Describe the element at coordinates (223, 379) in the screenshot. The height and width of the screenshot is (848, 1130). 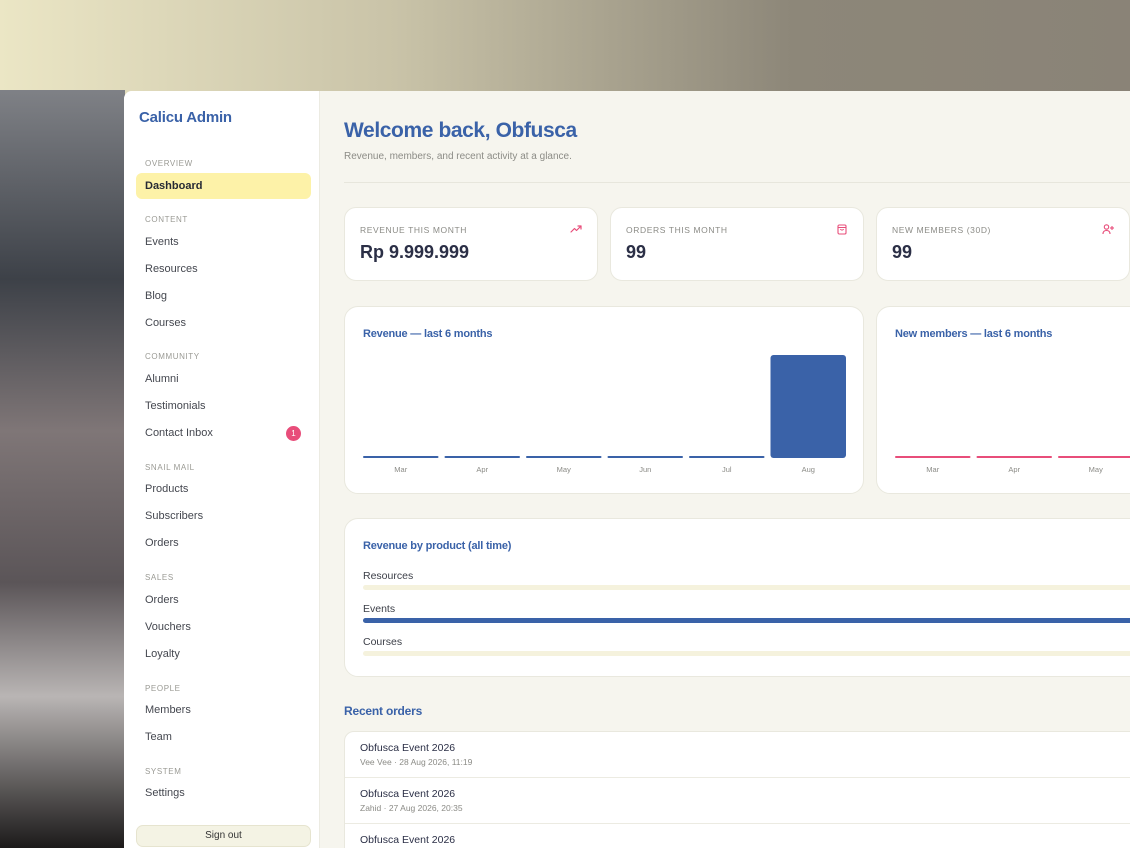
I see `sidebar-item-alumni: Alumni` at that location.